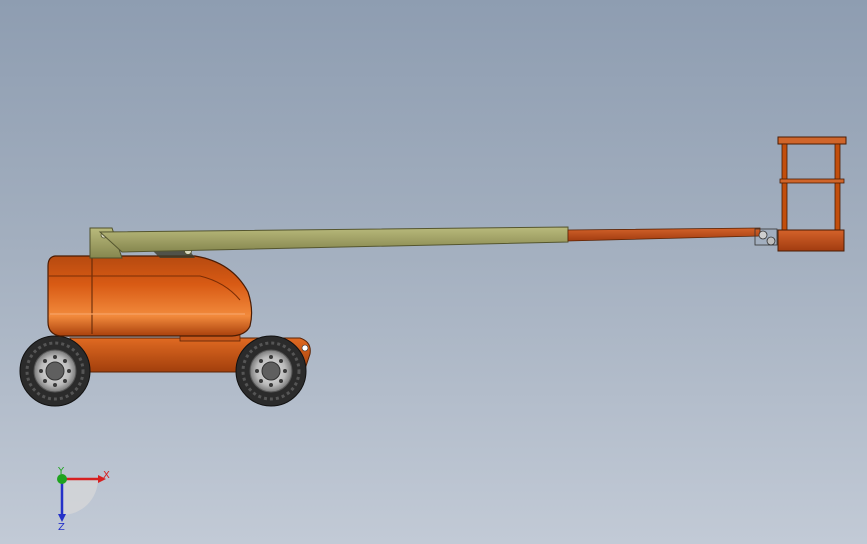  What do you see at coordinates (80, 497) in the screenshot?
I see `triad-plane-indicator` at bounding box center [80, 497].